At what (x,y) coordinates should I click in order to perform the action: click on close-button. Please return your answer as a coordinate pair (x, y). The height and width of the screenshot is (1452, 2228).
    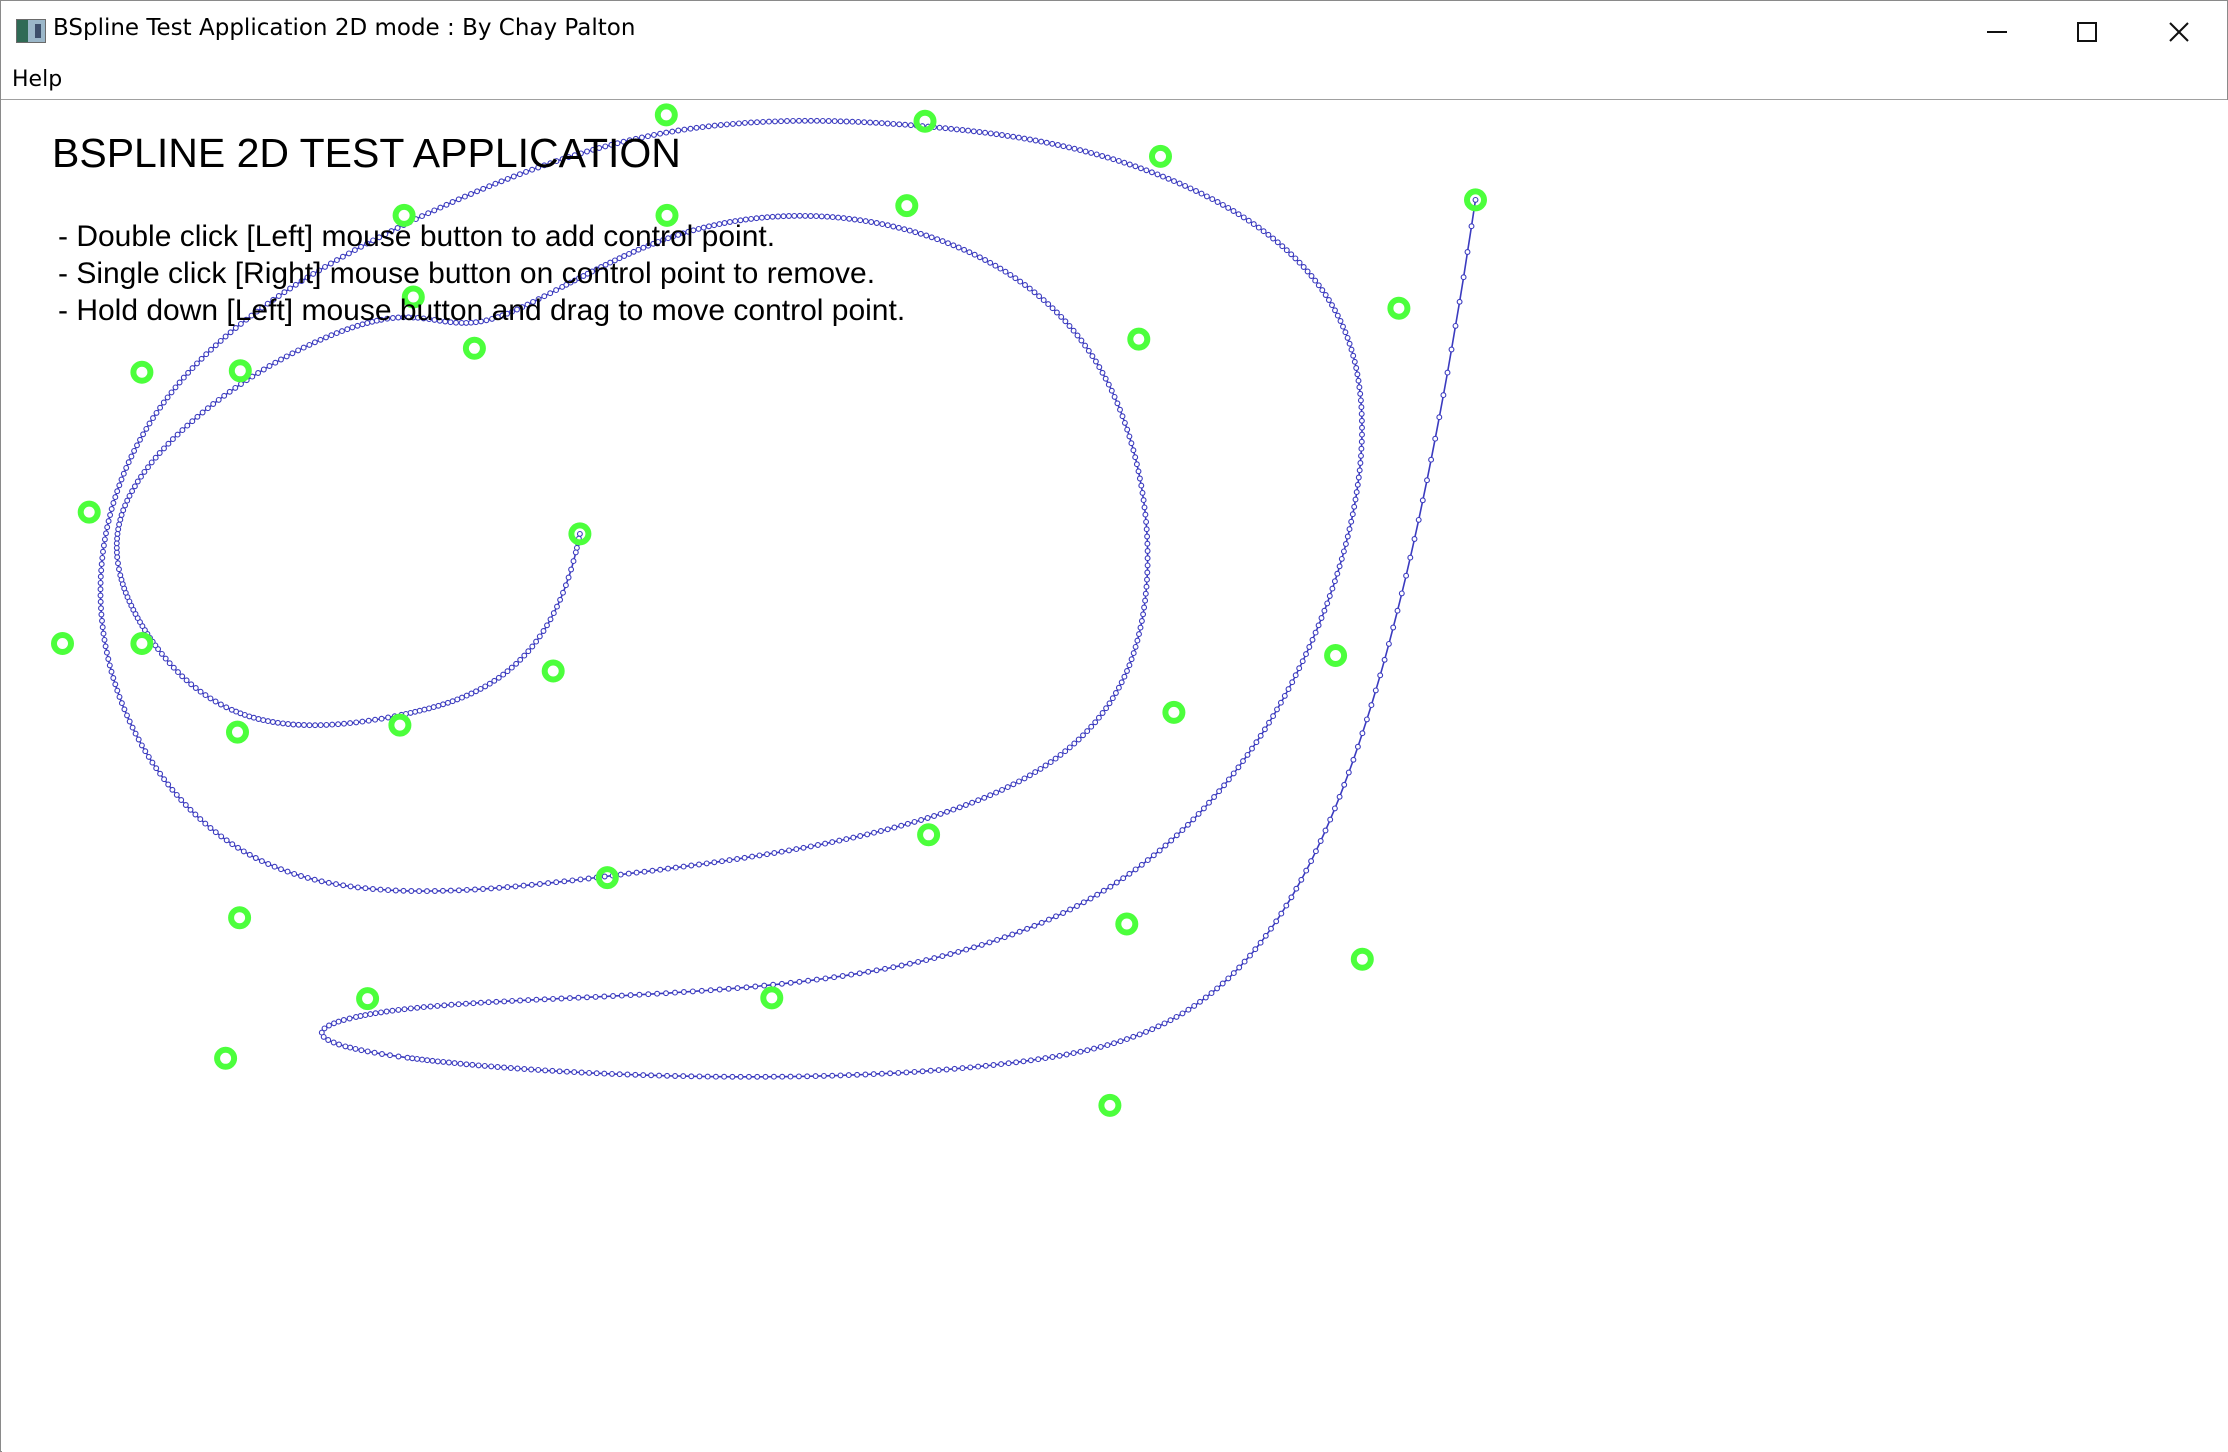
    Looking at the image, I should click on (2179, 32).